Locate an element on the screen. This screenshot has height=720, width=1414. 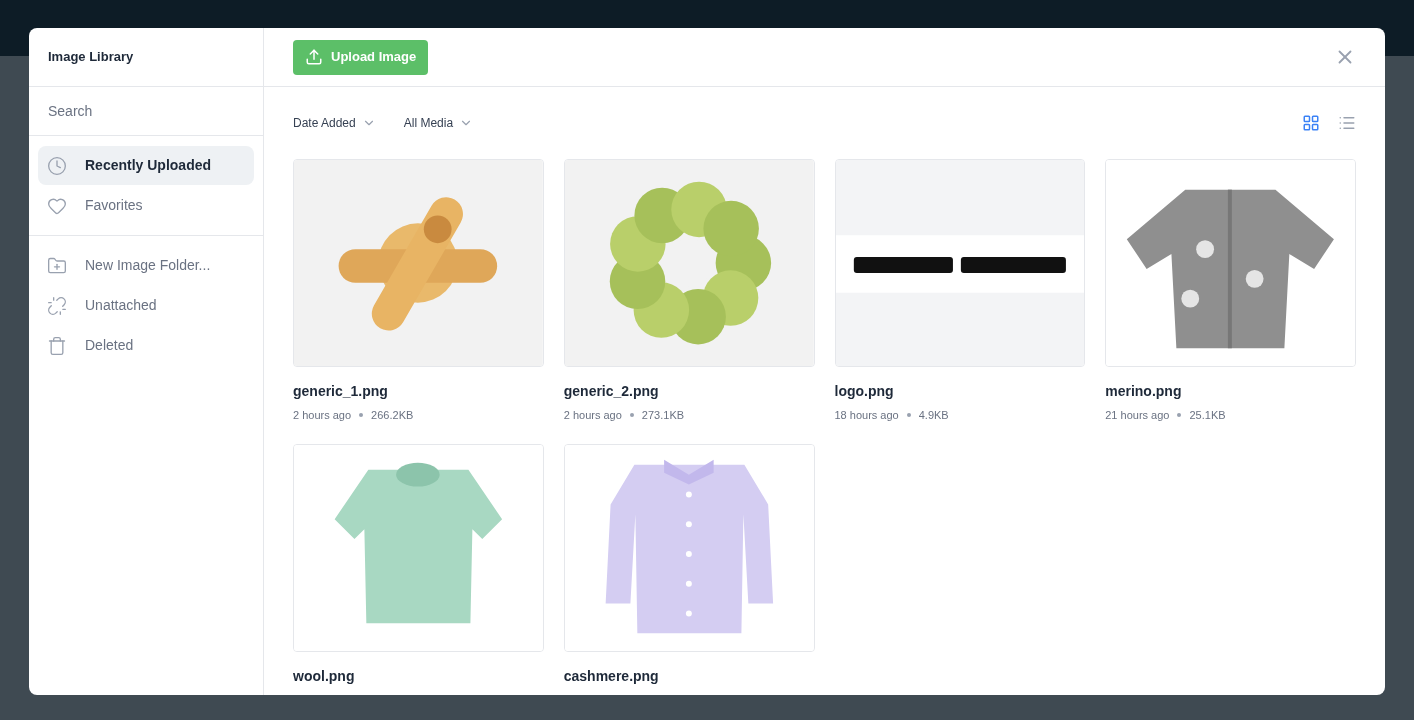
file-size: 4.9KB is located at coordinates (933, 415).